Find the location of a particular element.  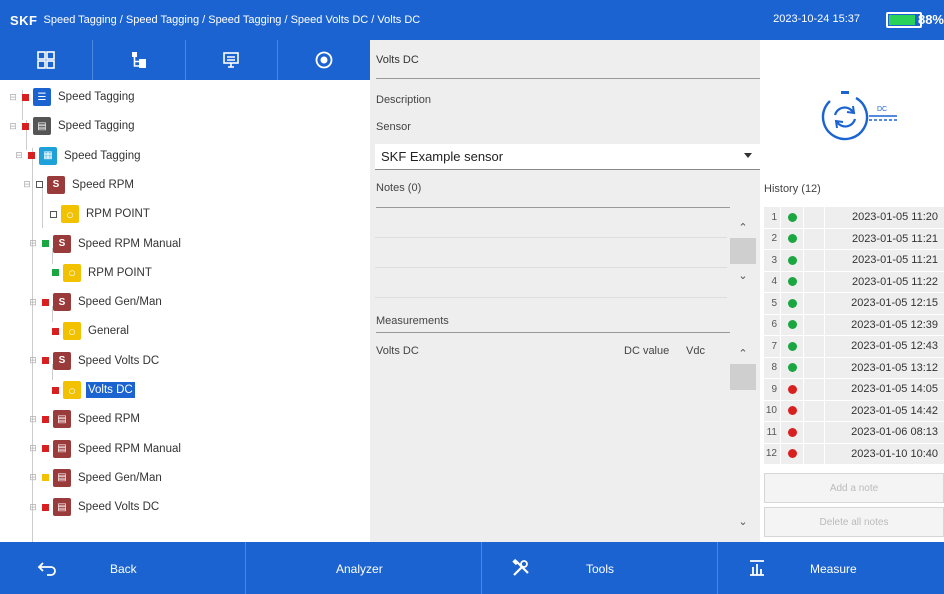

measurement-row: Volts DC DC value Vdc is located at coordinates (552, 351).